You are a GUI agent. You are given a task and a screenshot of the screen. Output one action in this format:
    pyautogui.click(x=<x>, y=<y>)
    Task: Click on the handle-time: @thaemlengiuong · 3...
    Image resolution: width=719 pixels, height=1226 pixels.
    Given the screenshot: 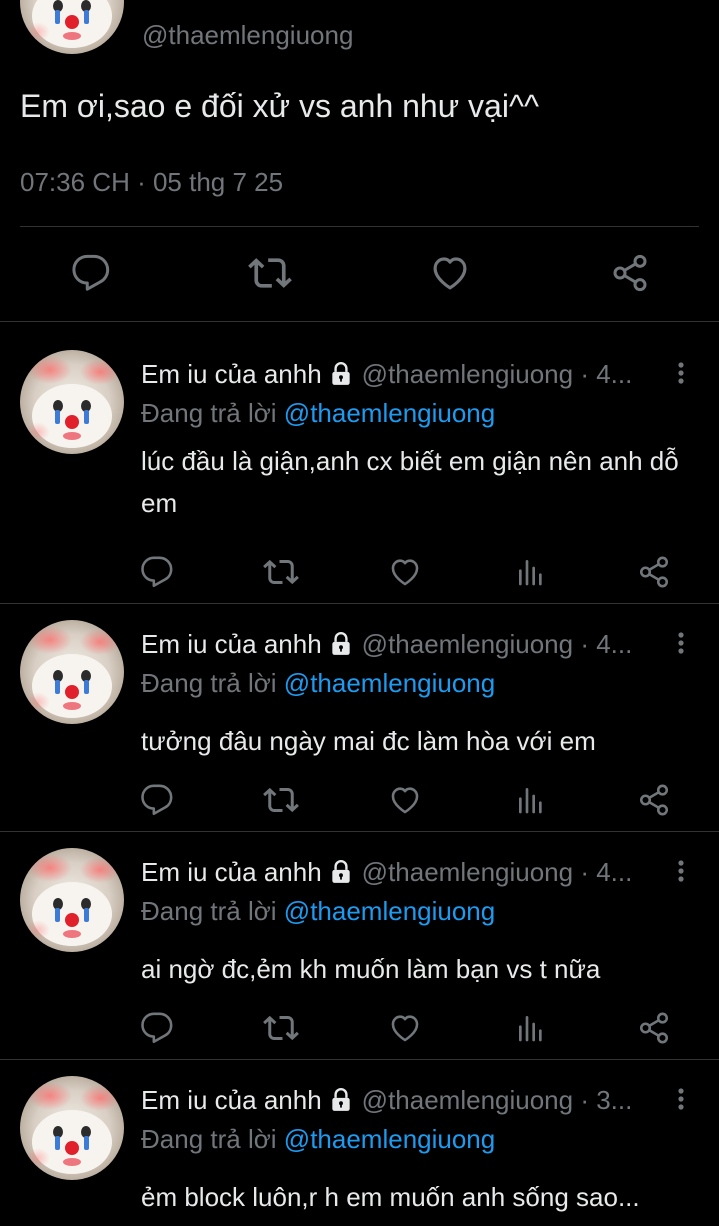 What is the action you would take?
    pyautogui.click(x=497, y=1100)
    